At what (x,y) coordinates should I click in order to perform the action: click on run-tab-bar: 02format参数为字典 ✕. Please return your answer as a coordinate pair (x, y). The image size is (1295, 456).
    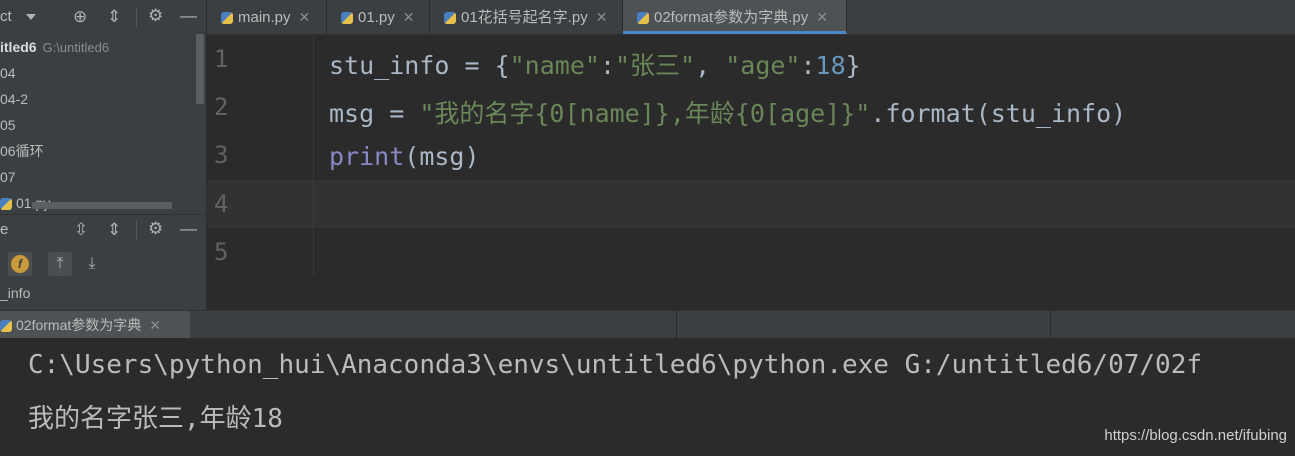
    Looking at the image, I should click on (647, 324).